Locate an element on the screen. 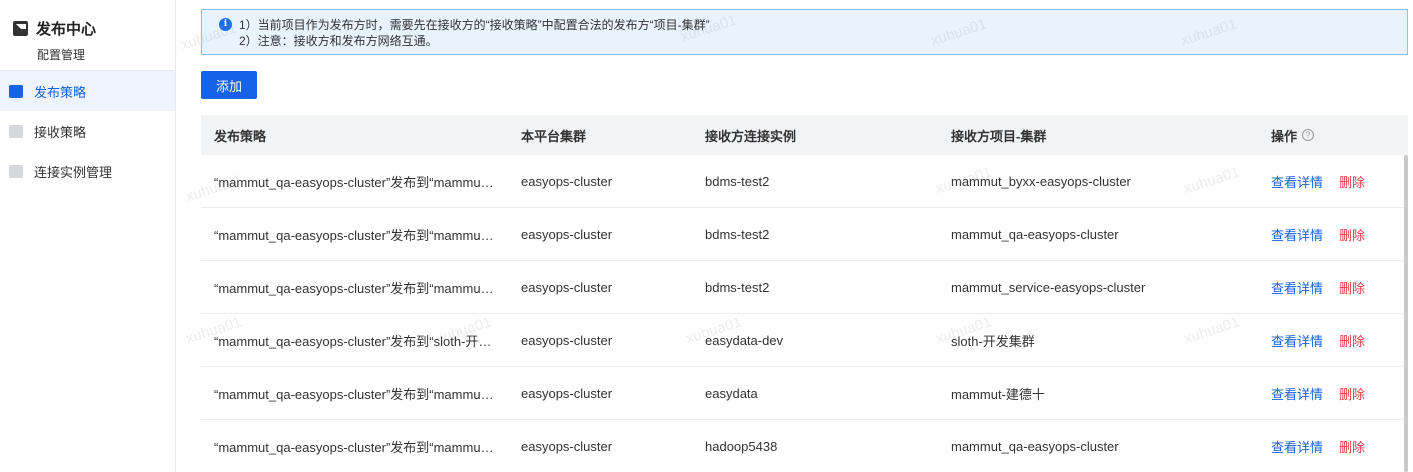 The height and width of the screenshot is (472, 1413). sidebar-item-label: 接收策略 is located at coordinates (60, 132).